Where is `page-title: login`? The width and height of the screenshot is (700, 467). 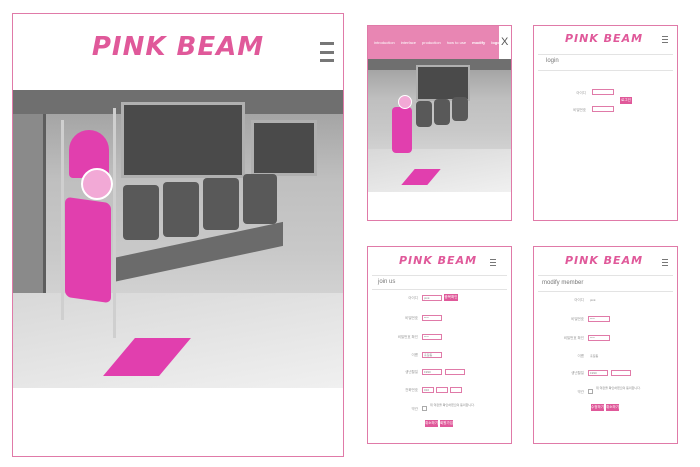
page-title: login is located at coordinates (552, 61).